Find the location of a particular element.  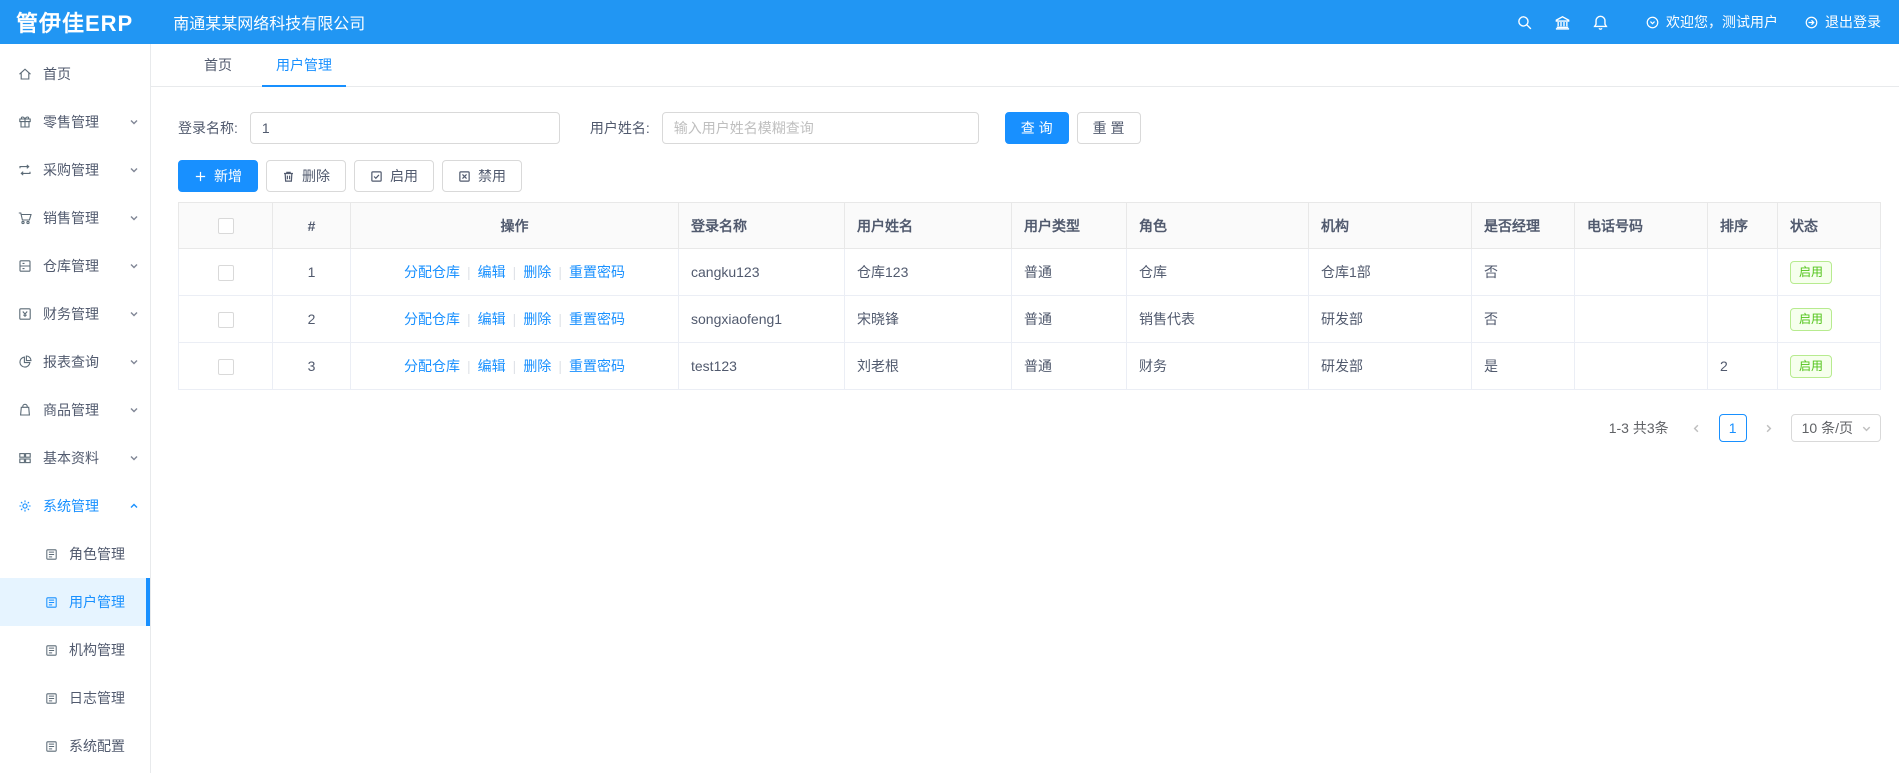

chevron-right-icon is located at coordinates (1769, 428).